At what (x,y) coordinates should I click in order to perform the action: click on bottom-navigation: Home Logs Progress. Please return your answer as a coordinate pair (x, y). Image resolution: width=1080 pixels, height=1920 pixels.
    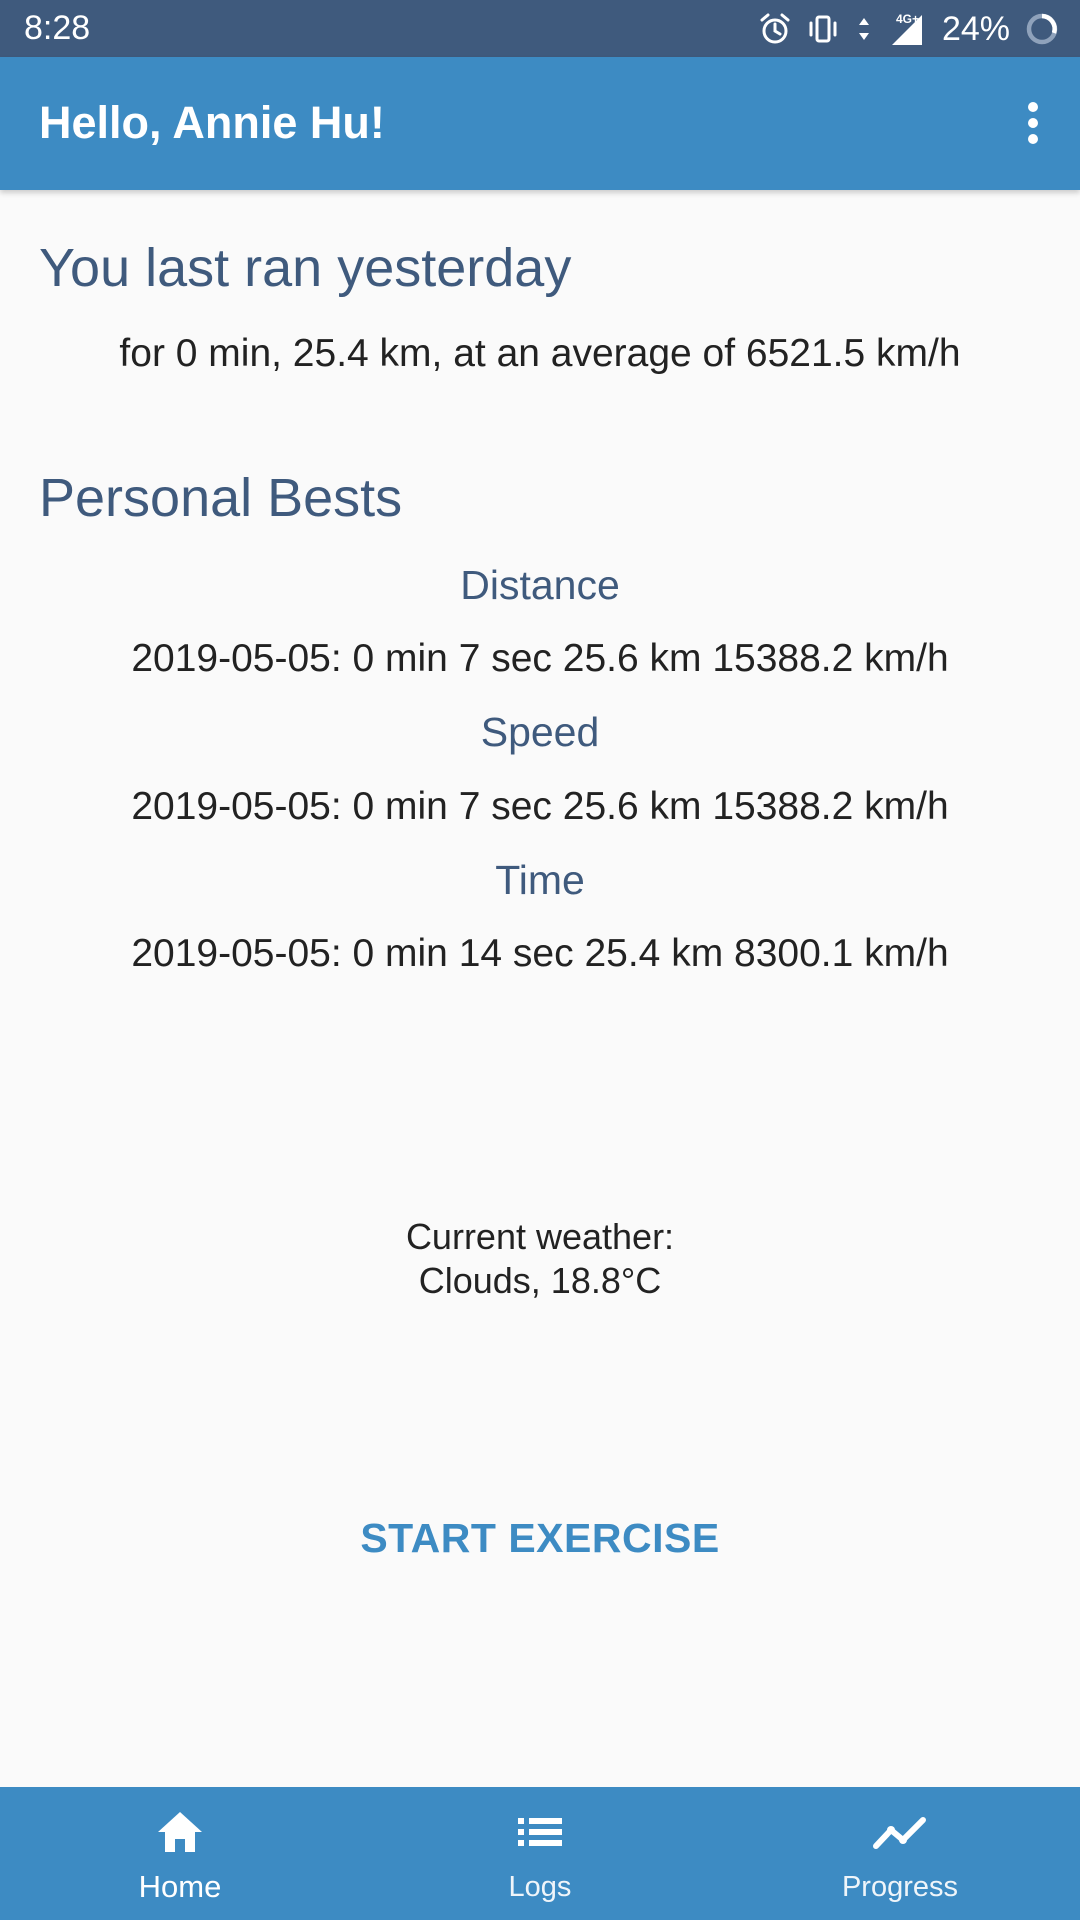
    Looking at the image, I should click on (540, 1853).